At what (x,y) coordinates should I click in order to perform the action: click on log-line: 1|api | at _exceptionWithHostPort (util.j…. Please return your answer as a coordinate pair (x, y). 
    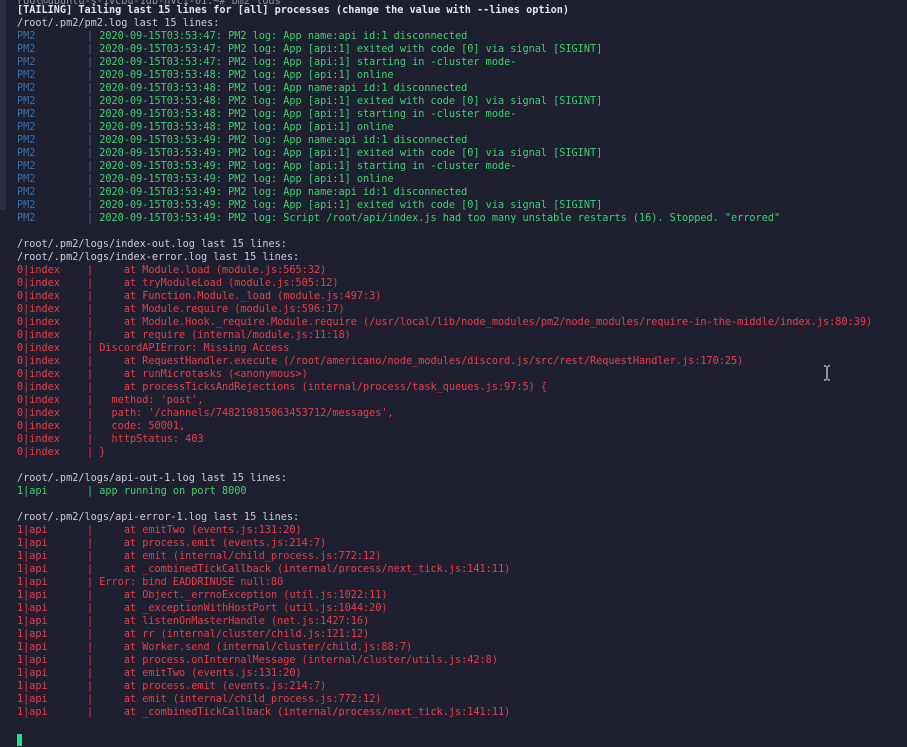
    Looking at the image, I should click on (462, 608).